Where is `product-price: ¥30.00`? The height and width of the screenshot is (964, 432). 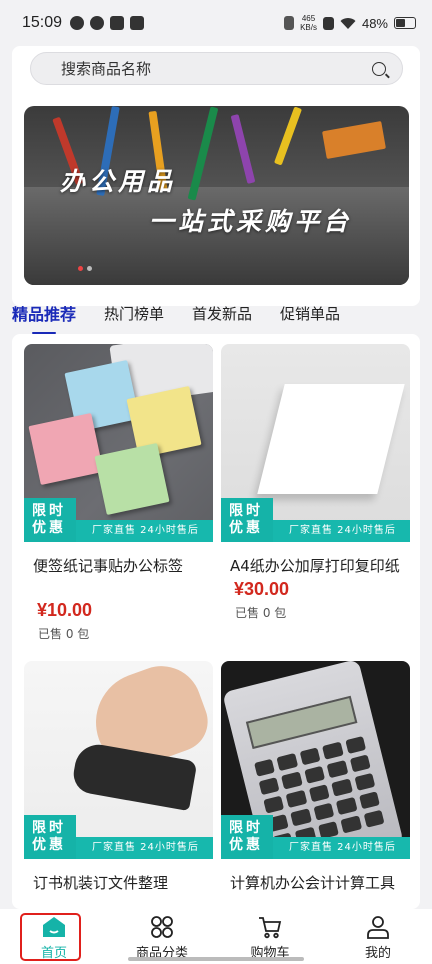 product-price: ¥30.00 is located at coordinates (262, 589).